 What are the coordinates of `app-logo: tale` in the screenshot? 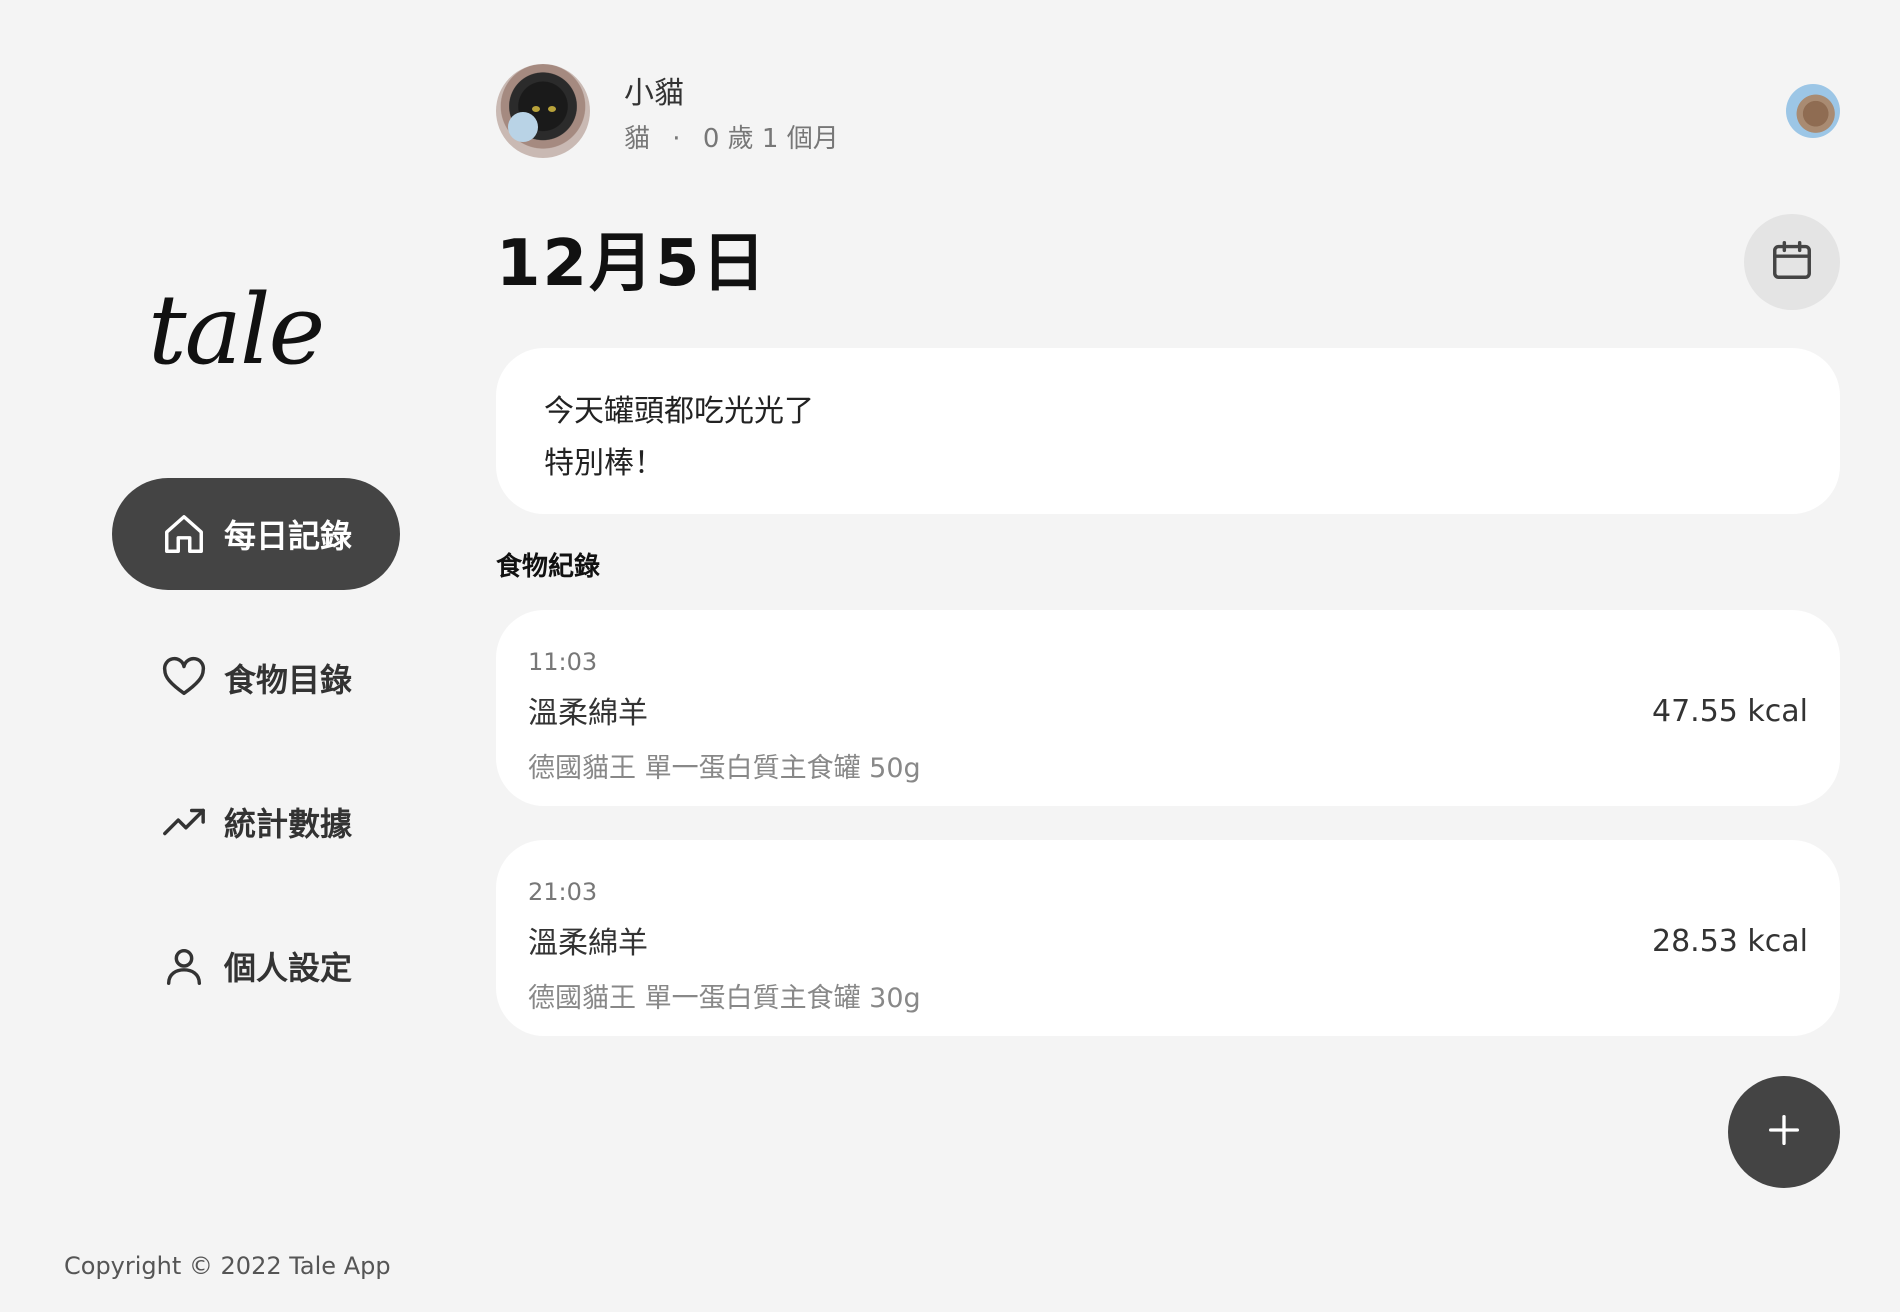 It's located at (236, 330).